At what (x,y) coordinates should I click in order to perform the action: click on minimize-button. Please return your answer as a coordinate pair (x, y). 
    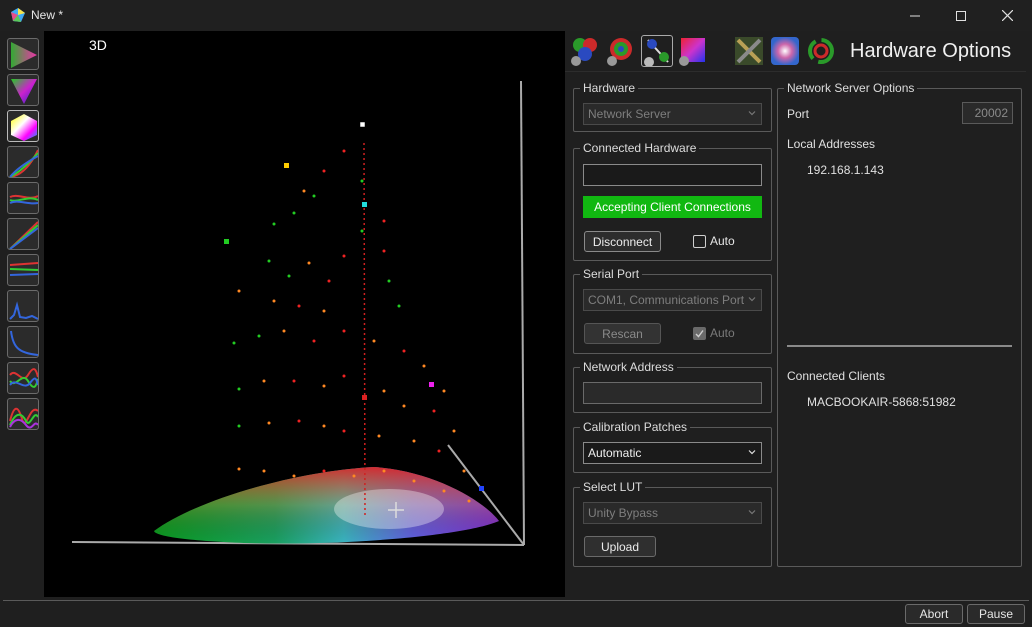
    Looking at the image, I should click on (915, 15).